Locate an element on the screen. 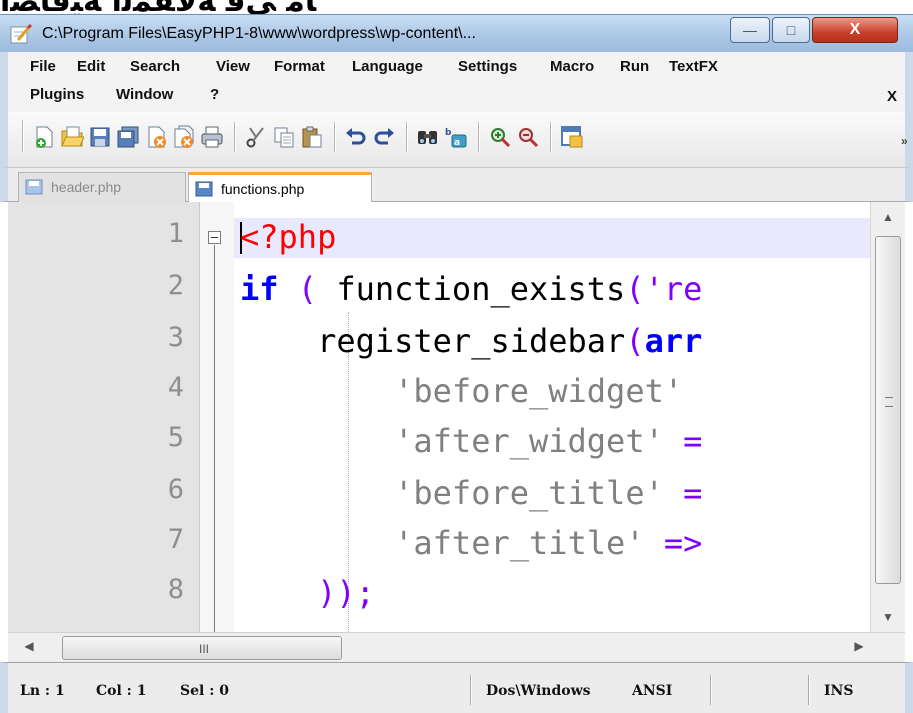 The height and width of the screenshot is (713, 913). operator: ('re is located at coordinates (664, 289).